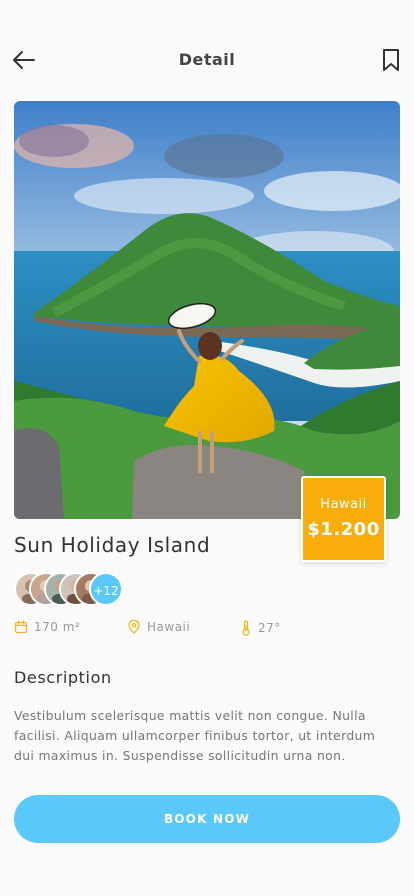 The image size is (414, 896). Describe the element at coordinates (57, 627) in the screenshot. I see `area-value: 170 m²` at that location.